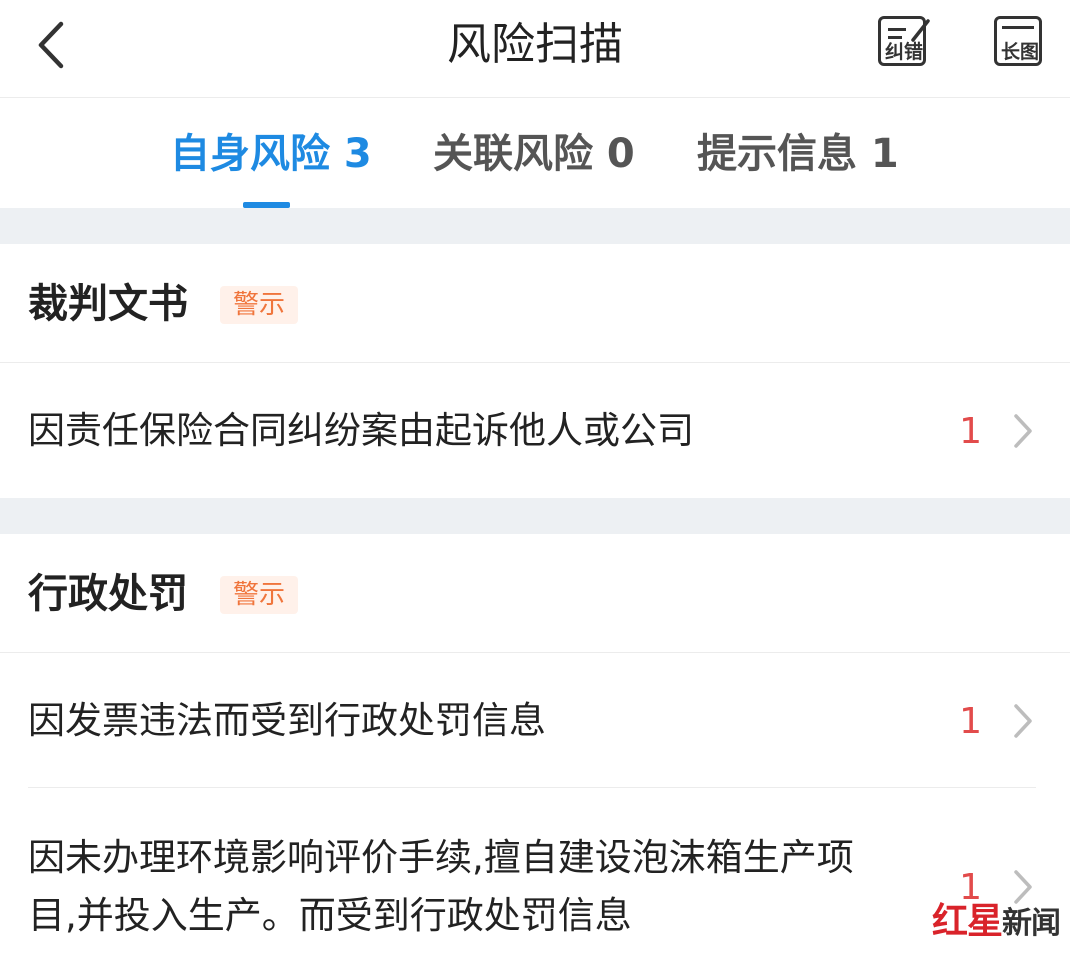  I want to click on list-item-text-line2: 目,并投入生产。而受到行政处罚信息, so click(330, 915).